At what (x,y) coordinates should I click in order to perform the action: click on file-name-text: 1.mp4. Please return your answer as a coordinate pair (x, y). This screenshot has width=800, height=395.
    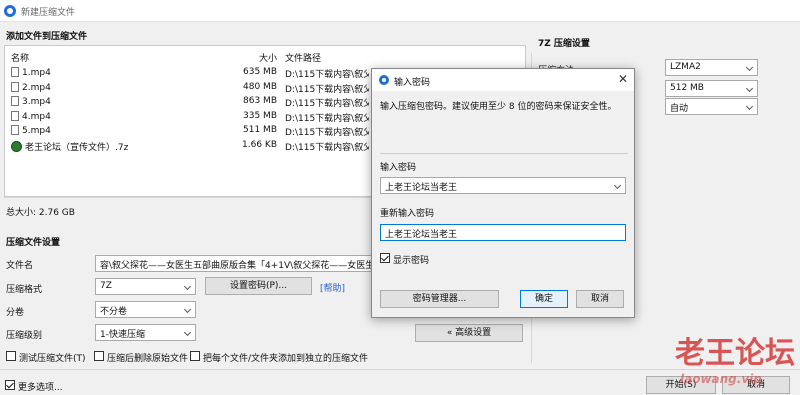
    Looking at the image, I should click on (36, 73).